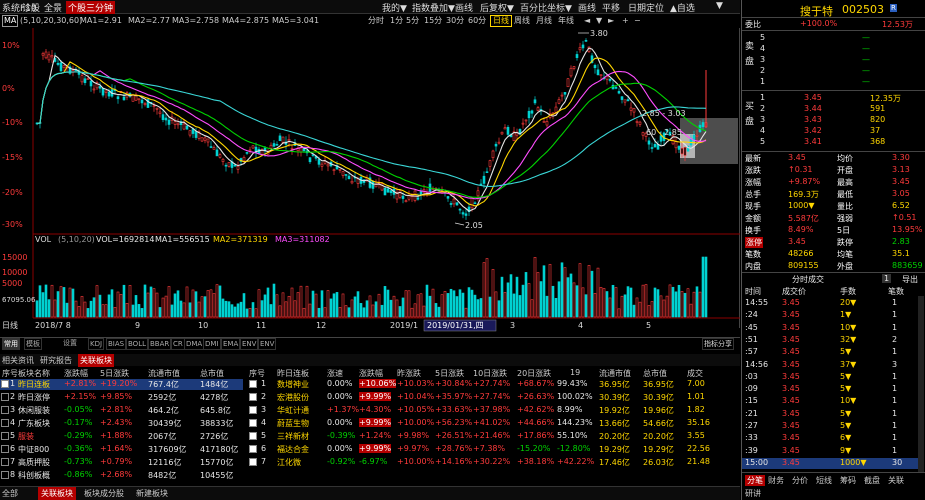  I want to click on trade-scrollbar, so click(921, 384).